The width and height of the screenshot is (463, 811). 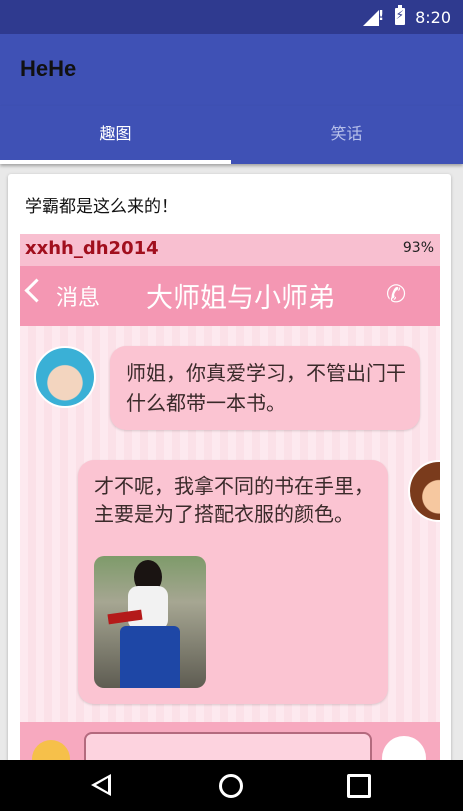 I want to click on back-icon, so click(x=101, y=785).